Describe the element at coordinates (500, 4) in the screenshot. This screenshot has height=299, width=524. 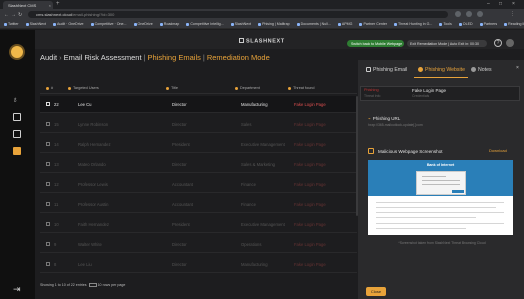
I see `maximize-icon: □` at that location.